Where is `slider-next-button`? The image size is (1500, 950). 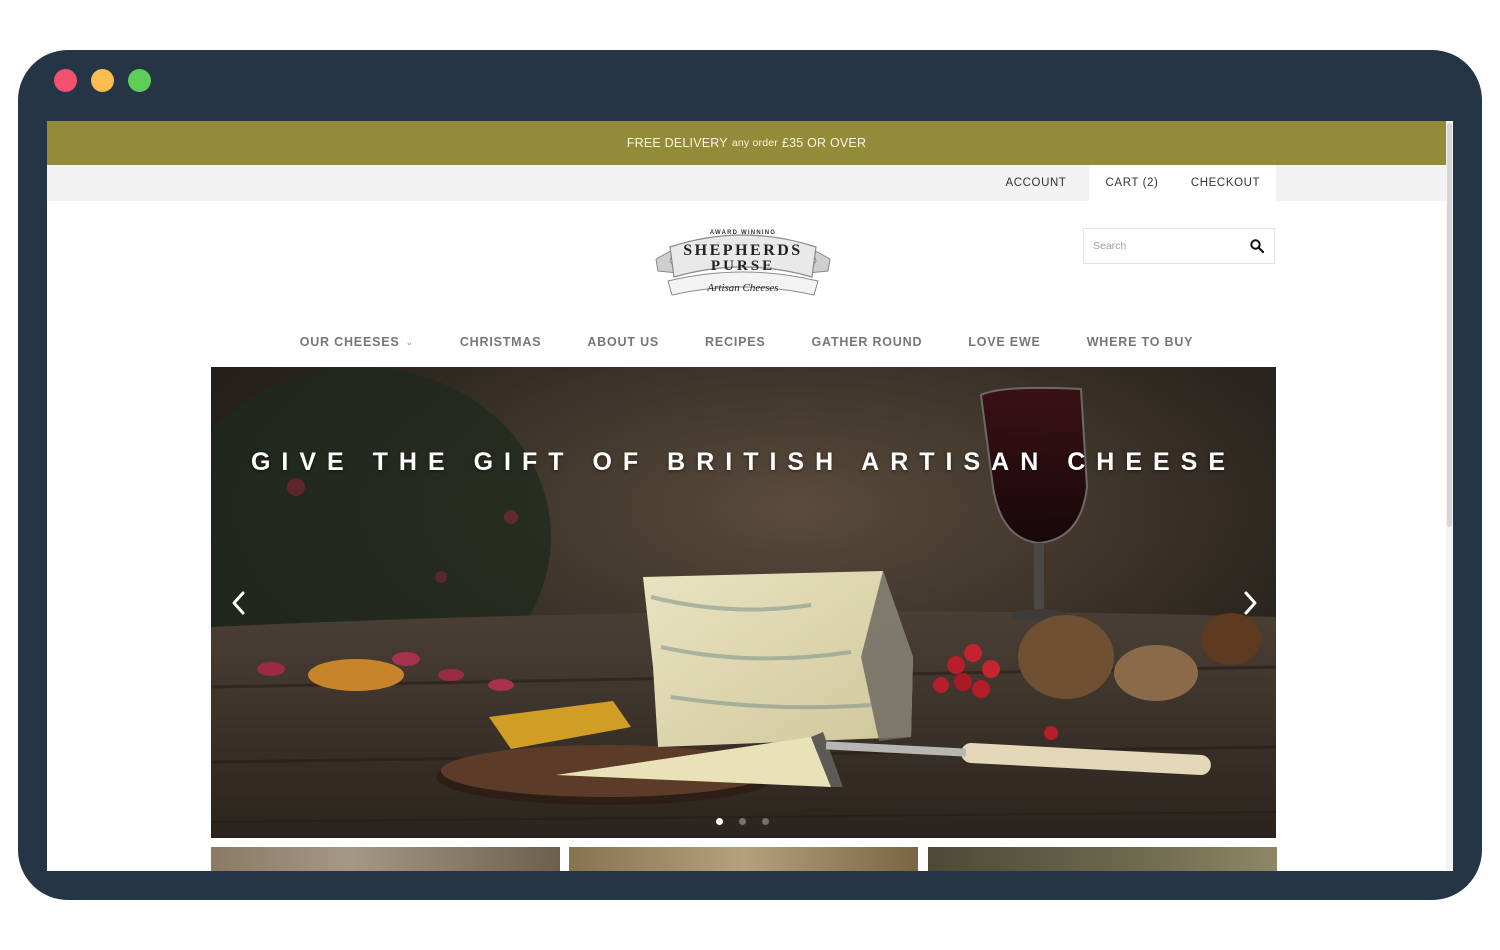
slider-next-button is located at coordinates (1251, 603).